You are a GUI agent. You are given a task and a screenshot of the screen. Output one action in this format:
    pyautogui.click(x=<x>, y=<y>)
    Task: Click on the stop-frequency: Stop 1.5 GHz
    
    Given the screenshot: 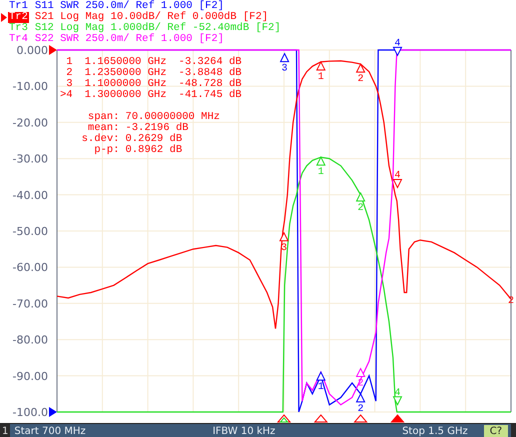 What is the action you would take?
    pyautogui.click(x=435, y=431)
    